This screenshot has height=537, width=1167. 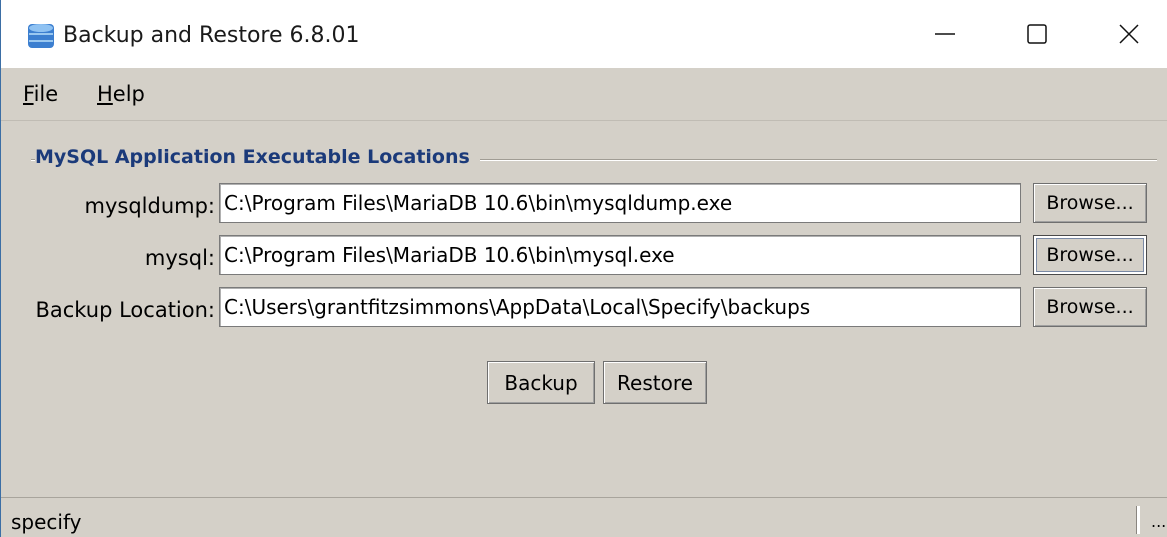 I want to click on minimize-button, so click(x=945, y=34).